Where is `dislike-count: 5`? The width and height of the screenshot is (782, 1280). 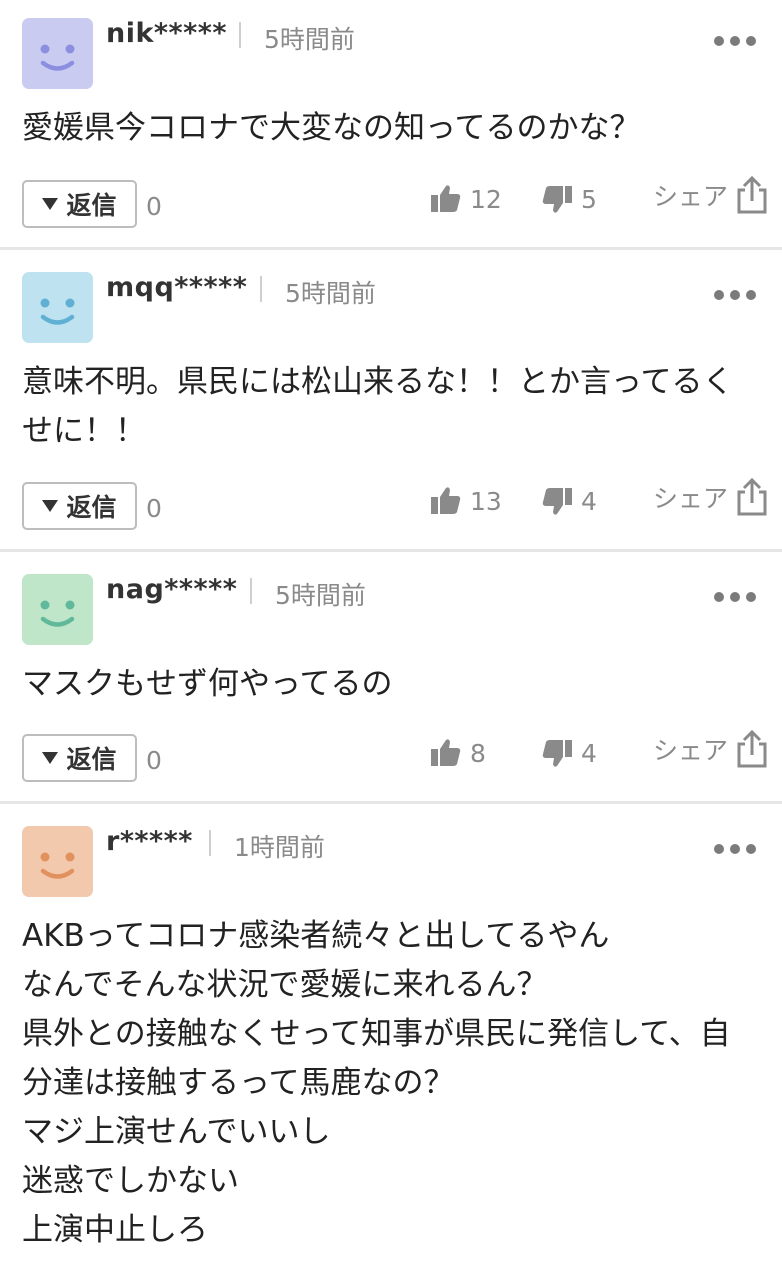 dislike-count: 5 is located at coordinates (589, 199).